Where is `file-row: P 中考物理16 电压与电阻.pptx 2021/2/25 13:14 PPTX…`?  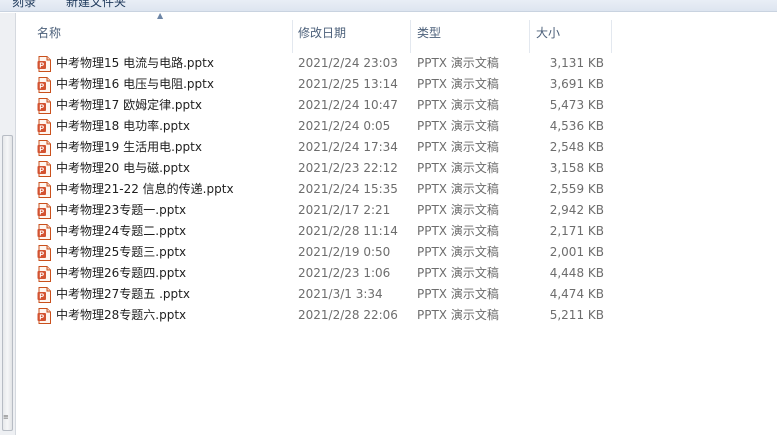 file-row: P 中考物理16 电压与电阻.pptx 2021/2/25 13:14 PPTX… is located at coordinates (397, 84).